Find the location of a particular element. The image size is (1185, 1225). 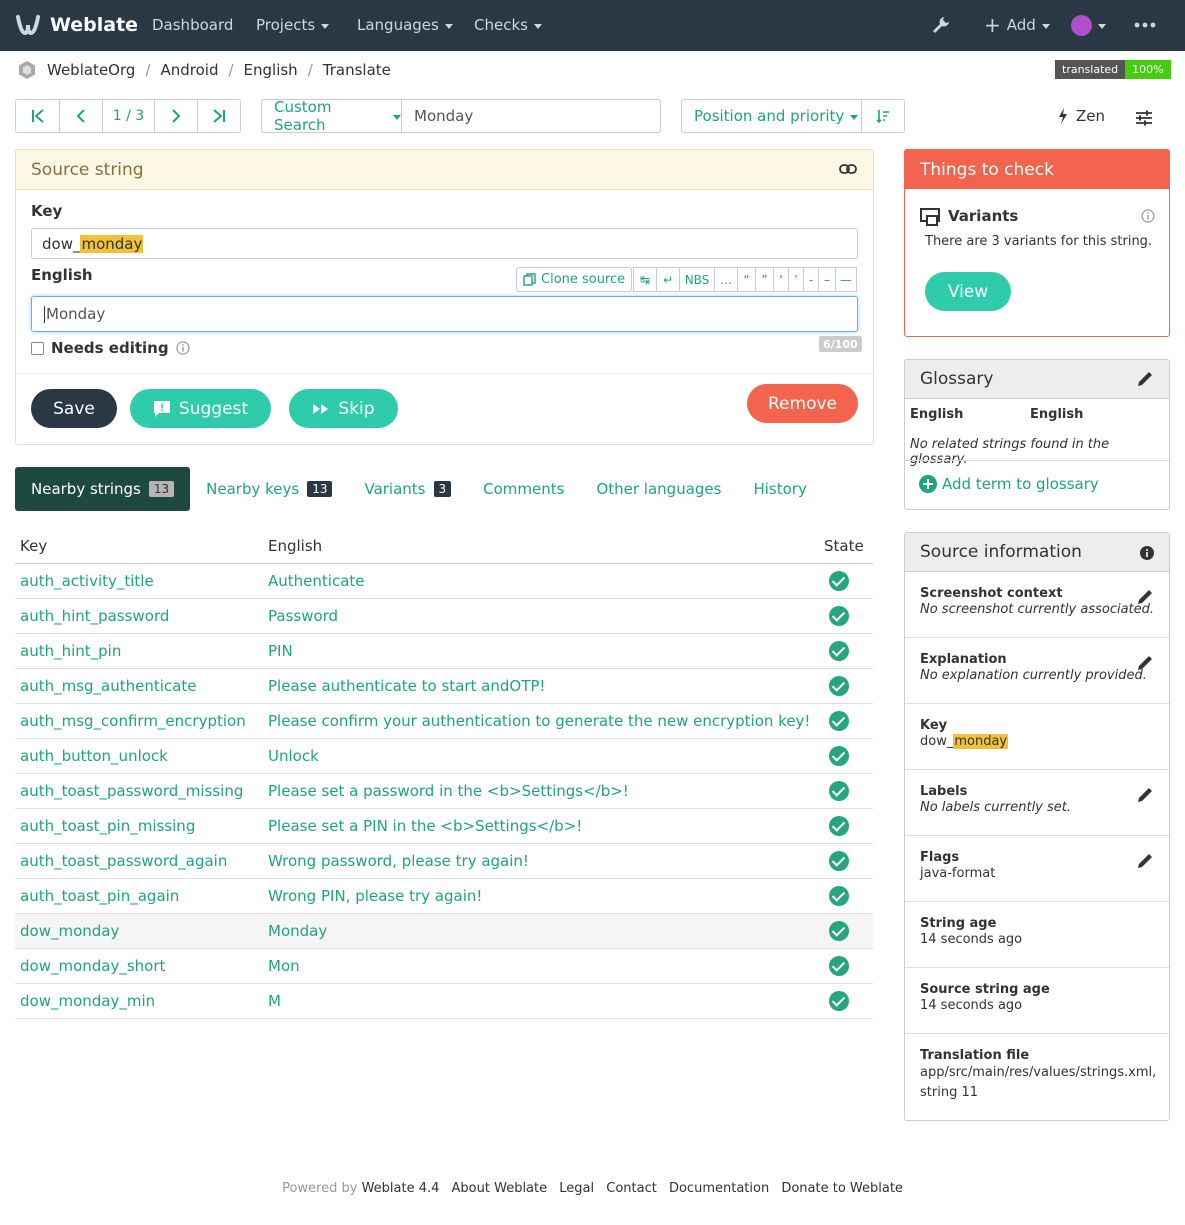

breadcrumb-component: Android is located at coordinates (189, 70).